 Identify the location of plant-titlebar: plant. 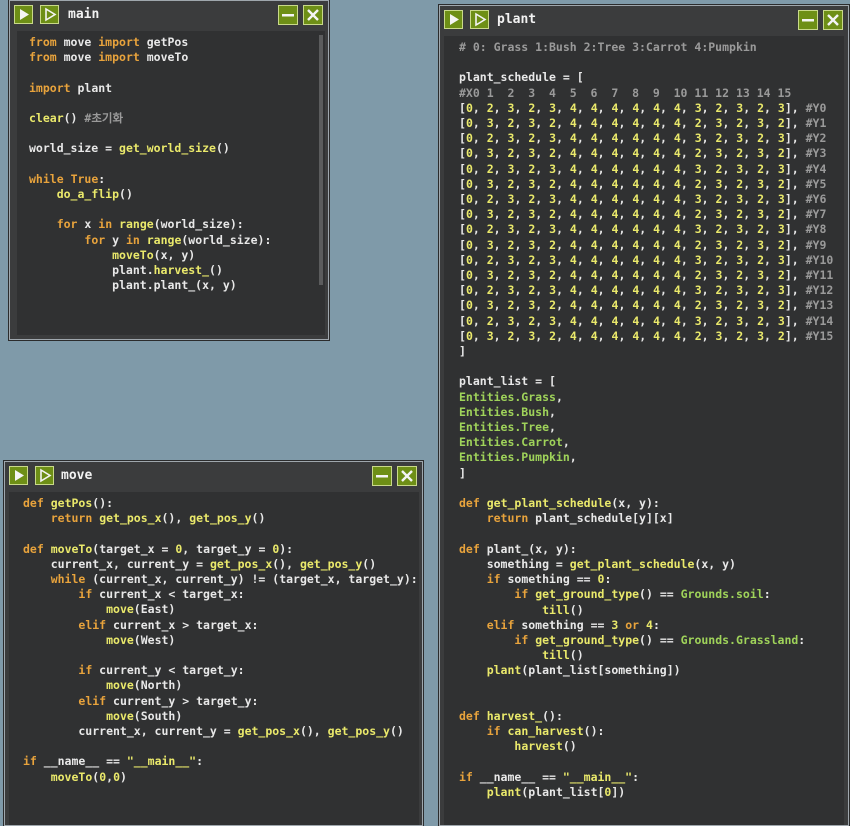
(644, 20).